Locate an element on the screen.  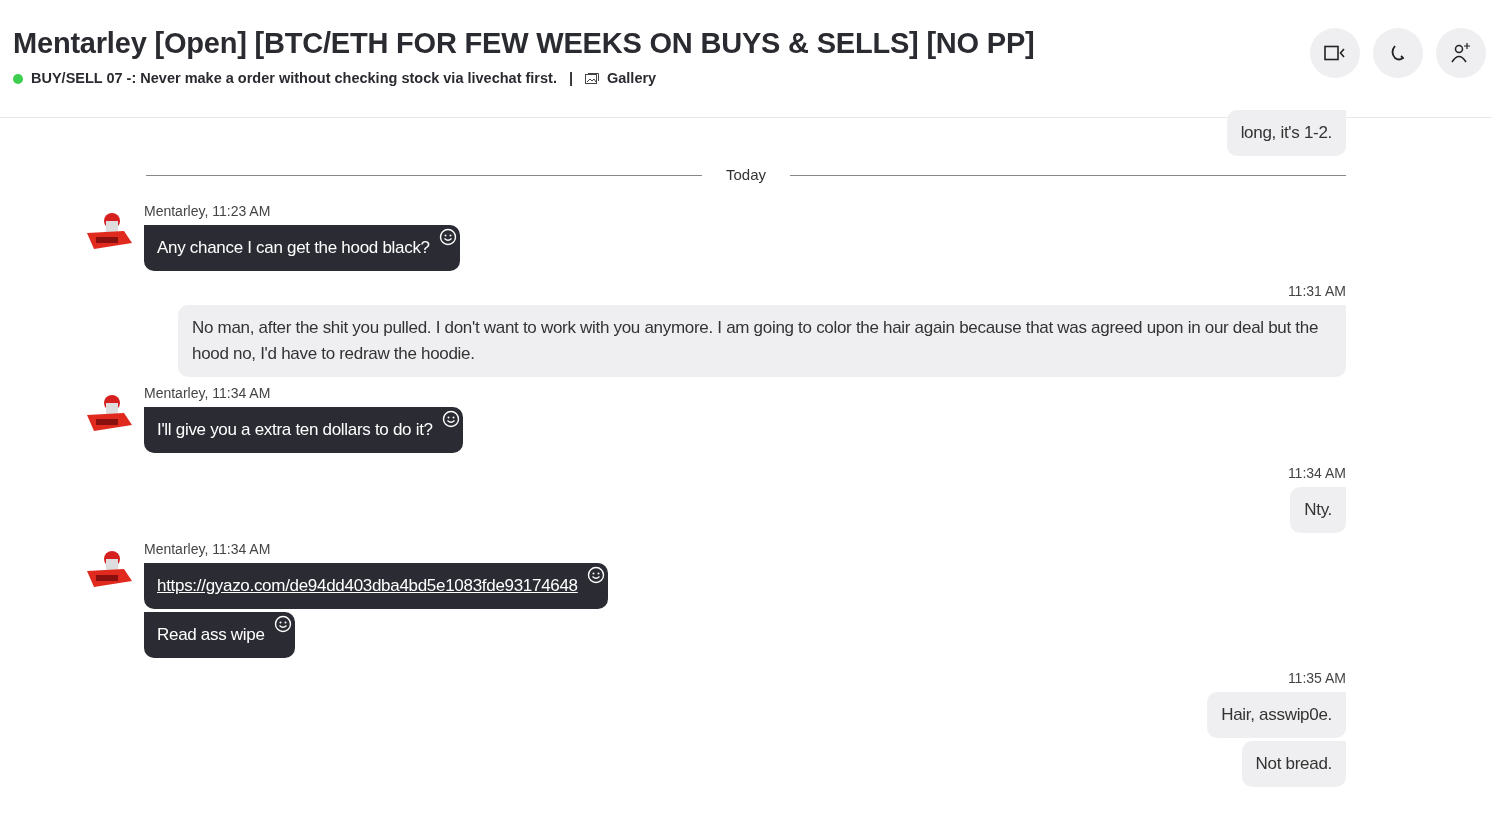
message-bubble: long, it's 1-2. is located at coordinates (1286, 133).